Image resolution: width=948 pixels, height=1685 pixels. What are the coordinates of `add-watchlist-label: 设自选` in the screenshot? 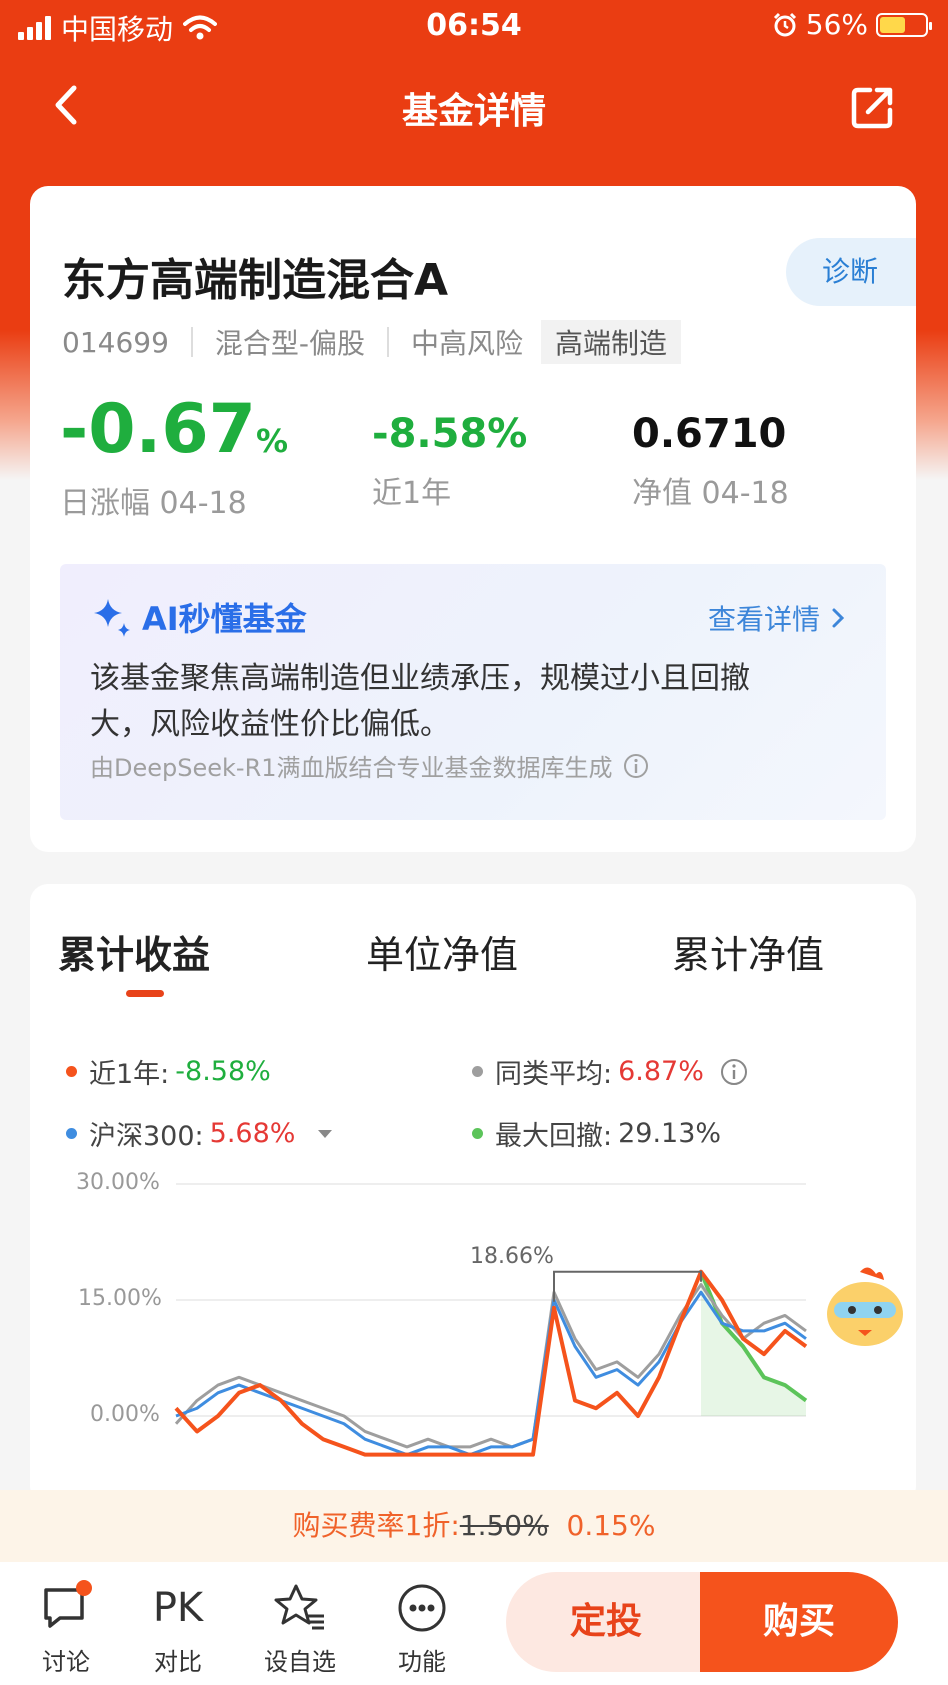 It's located at (300, 1662).